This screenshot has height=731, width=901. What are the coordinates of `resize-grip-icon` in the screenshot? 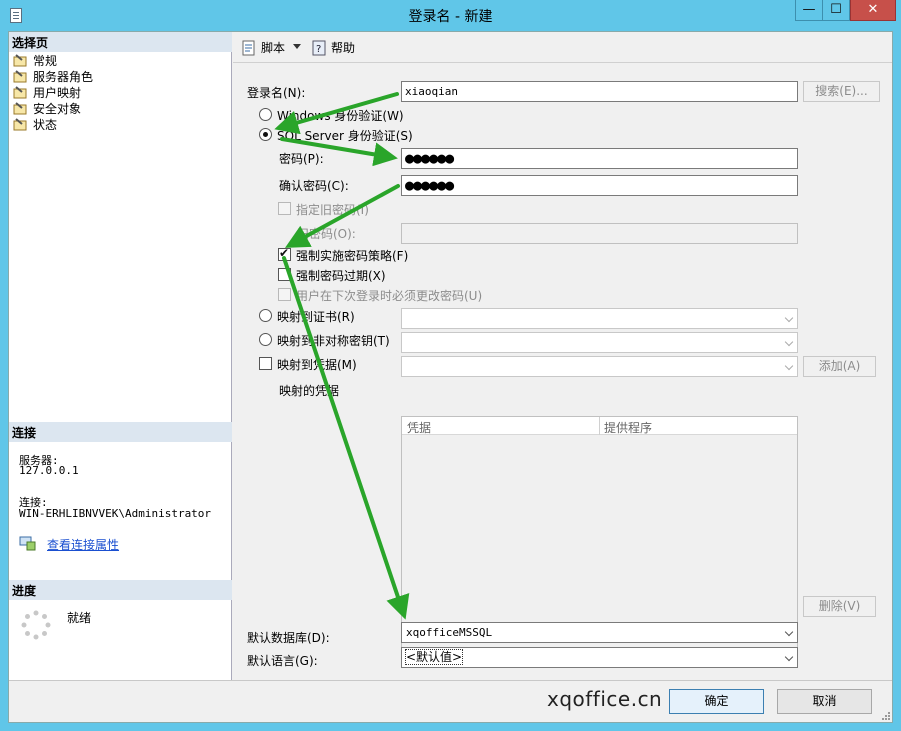 It's located at (885, 715).